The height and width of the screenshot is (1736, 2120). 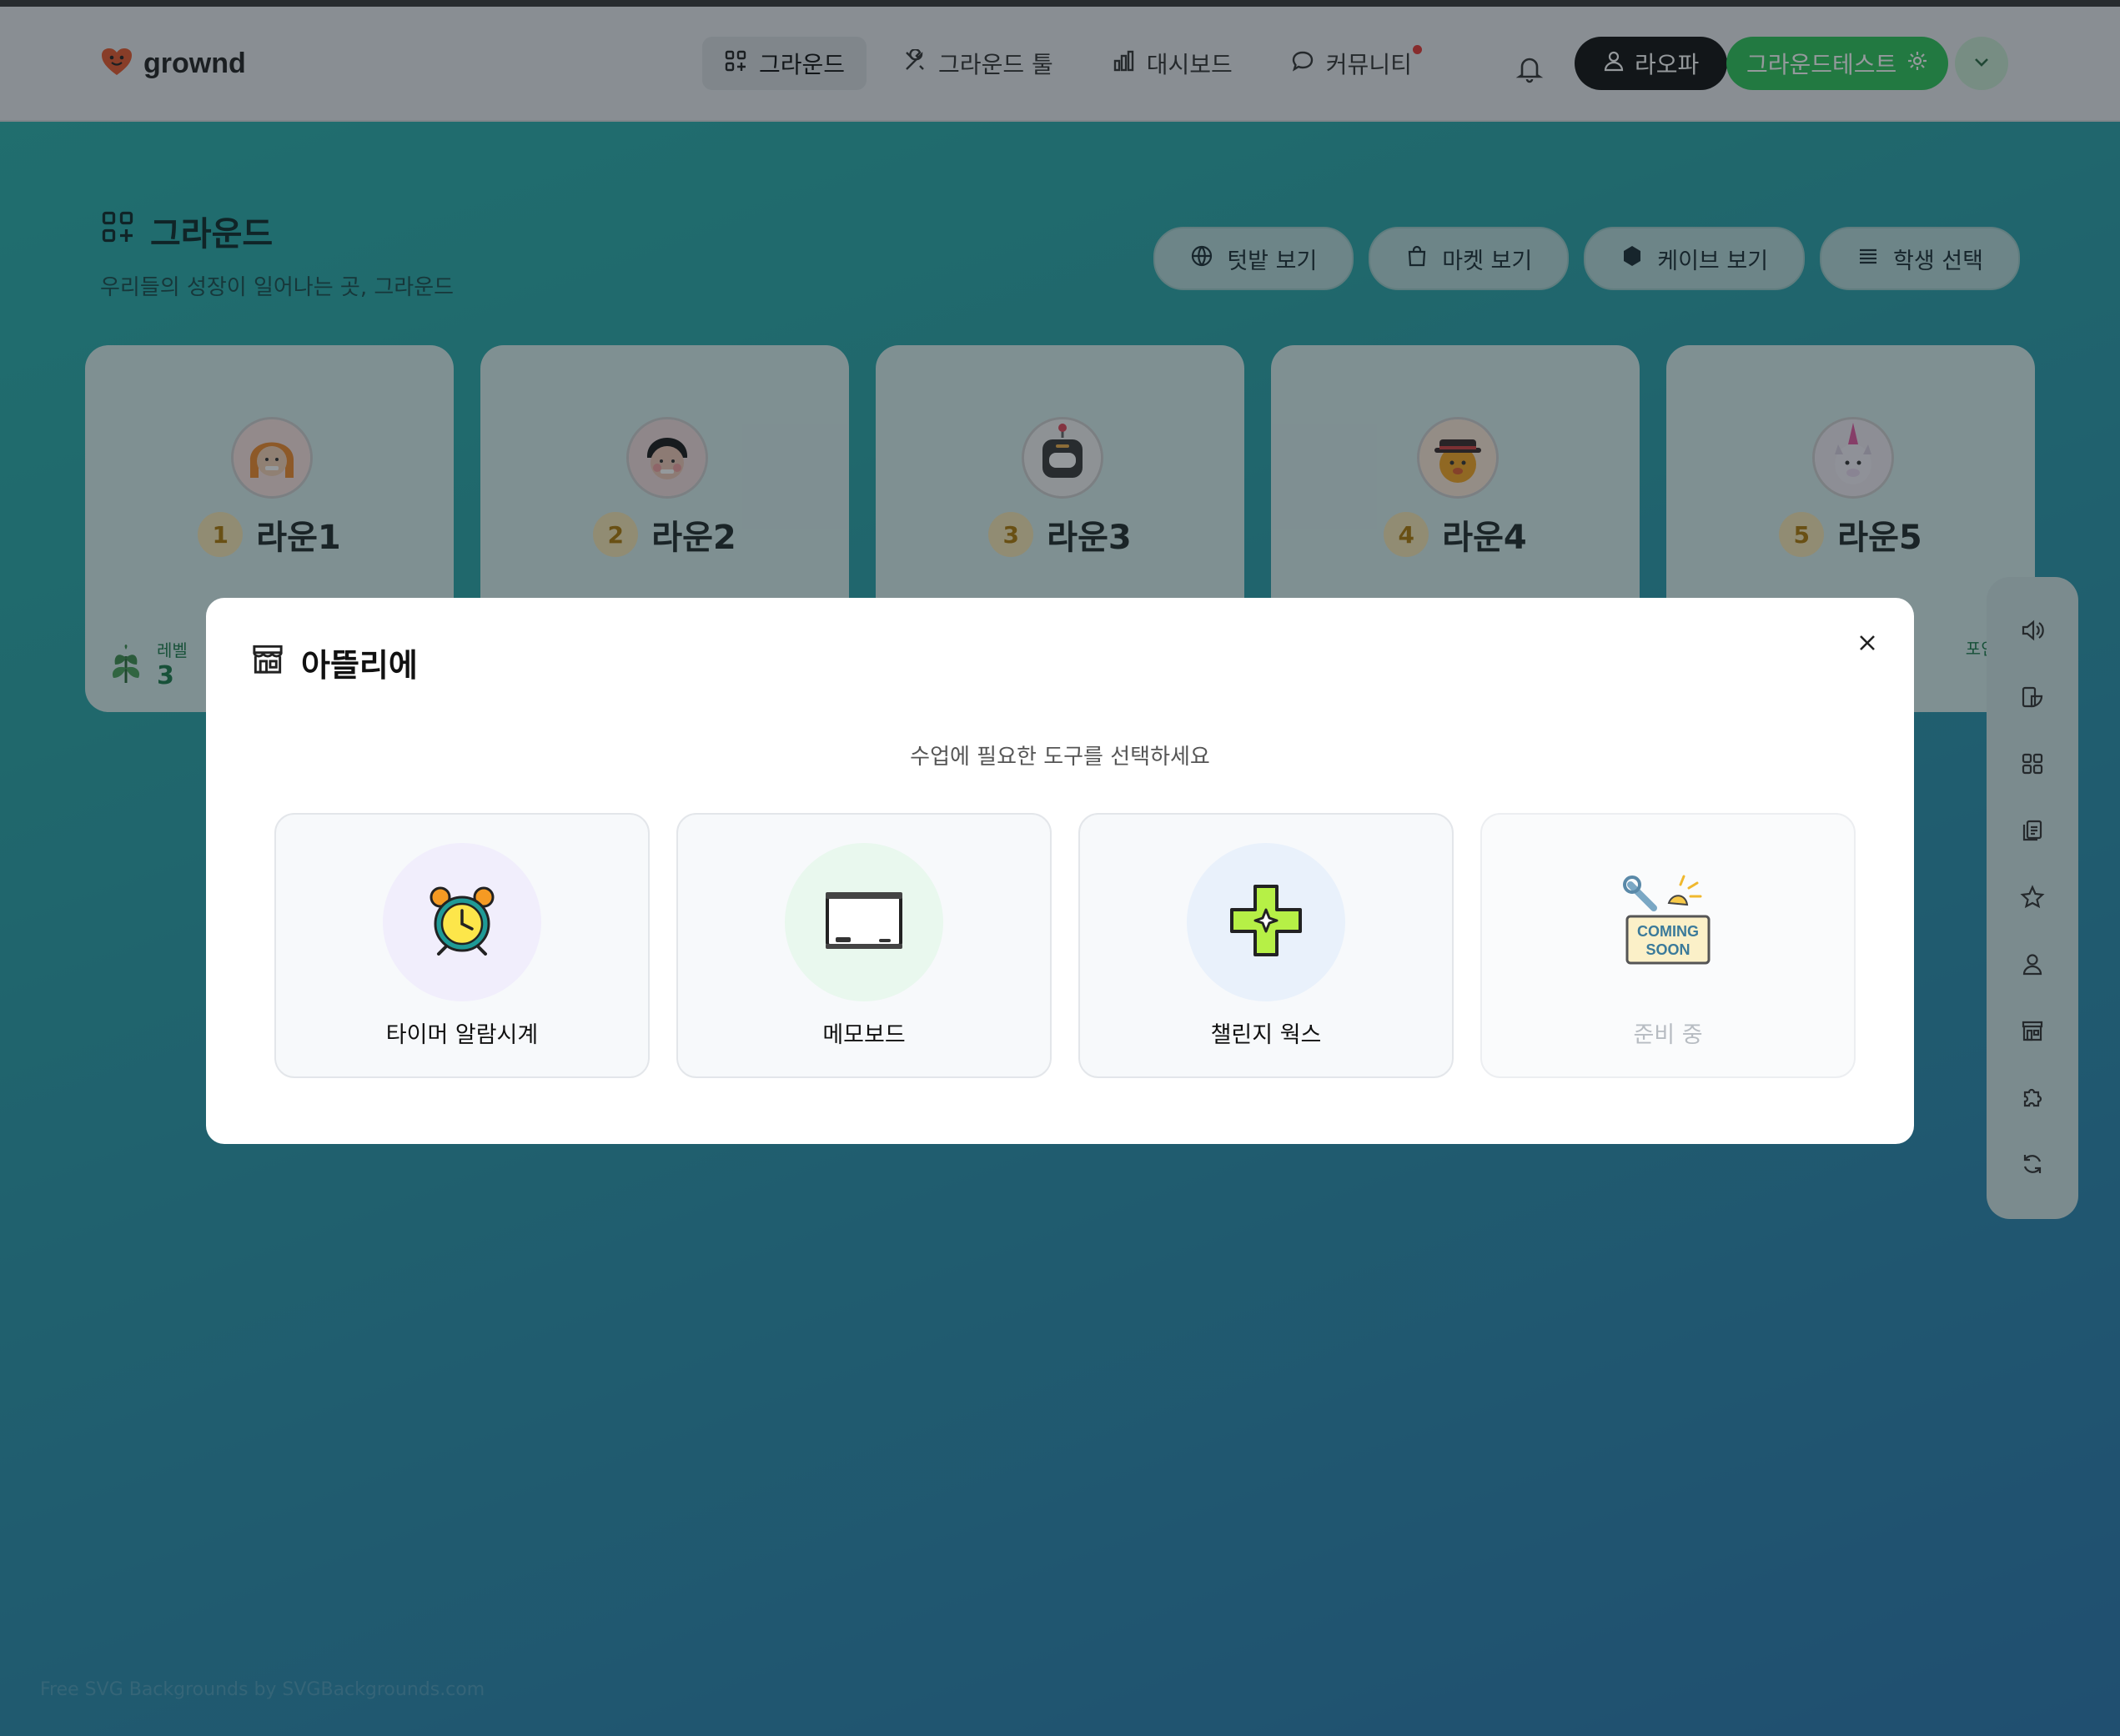 What do you see at coordinates (1060, 757) in the screenshot?
I see `modal-subtitle: 수업에 필요한 도구를 선택하세요` at bounding box center [1060, 757].